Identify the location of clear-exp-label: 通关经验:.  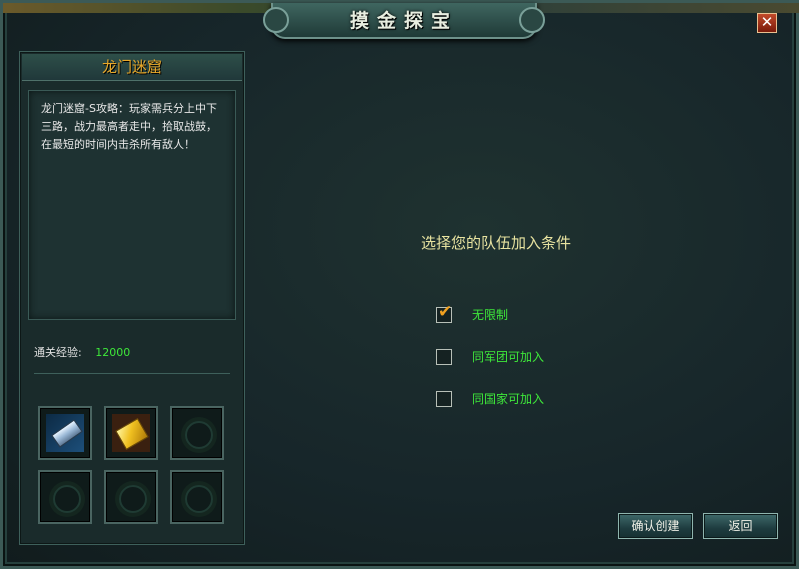
(58, 352).